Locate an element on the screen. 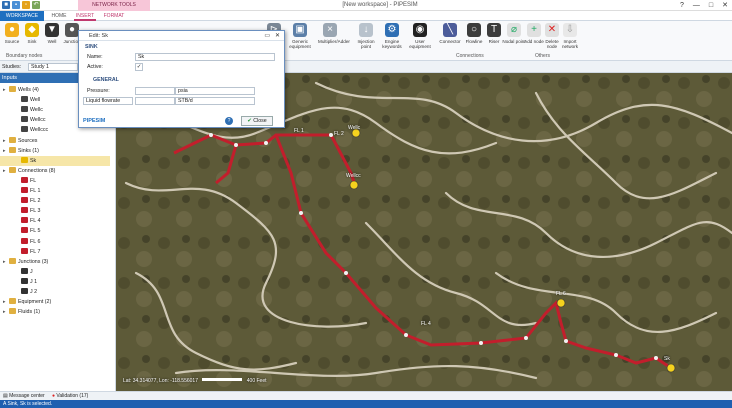 The width and height of the screenshot is (732, 408). close-button: ✔ Close is located at coordinates (257, 121).